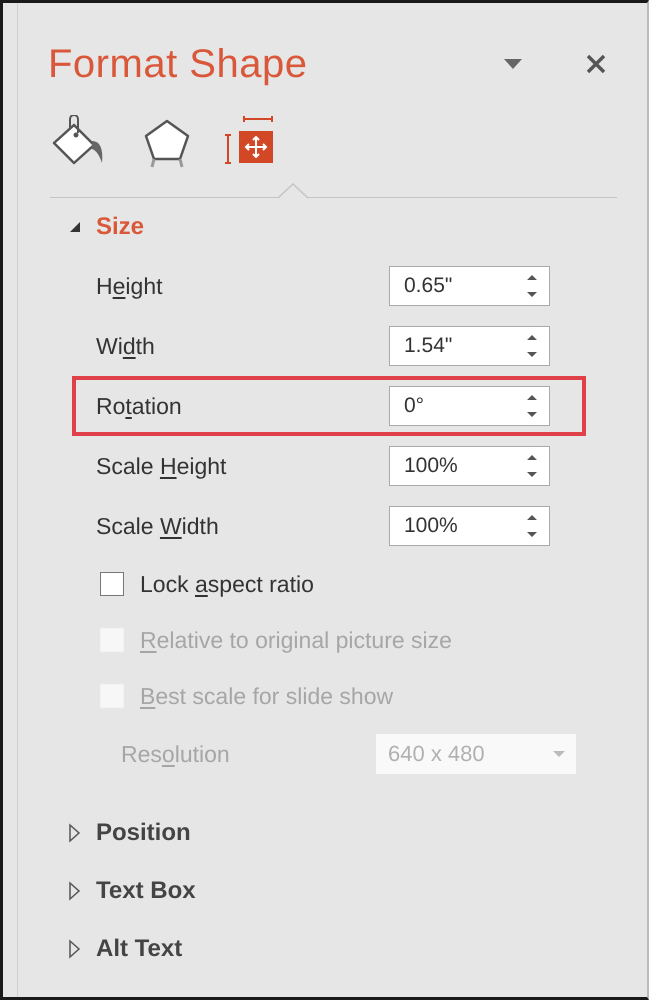  I want to click on collapse-triangle-icon, so click(75, 227).